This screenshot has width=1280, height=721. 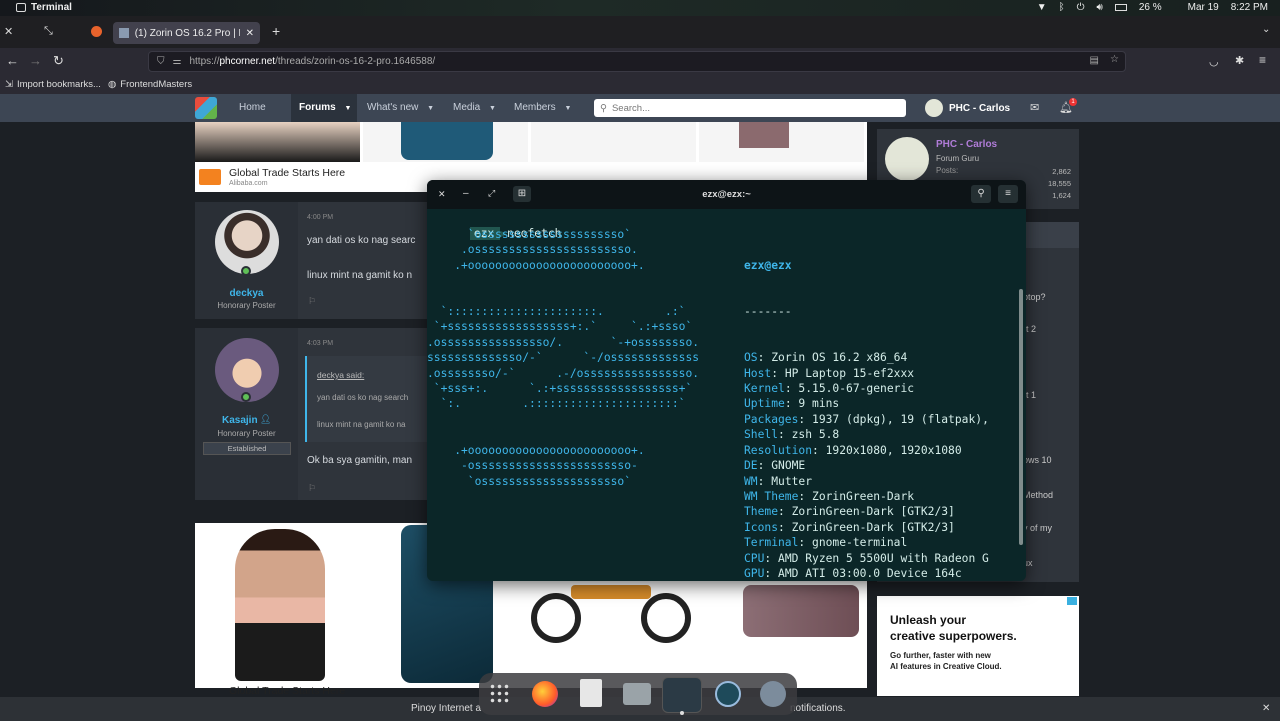 I want to click on sysinfo-key: DE, so click(x=751, y=466).